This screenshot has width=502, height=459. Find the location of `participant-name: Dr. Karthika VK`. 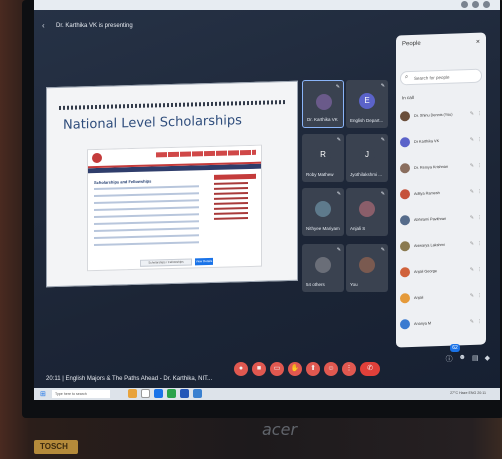

participant-name: Dr. Karthika VK is located at coordinates (322, 119).